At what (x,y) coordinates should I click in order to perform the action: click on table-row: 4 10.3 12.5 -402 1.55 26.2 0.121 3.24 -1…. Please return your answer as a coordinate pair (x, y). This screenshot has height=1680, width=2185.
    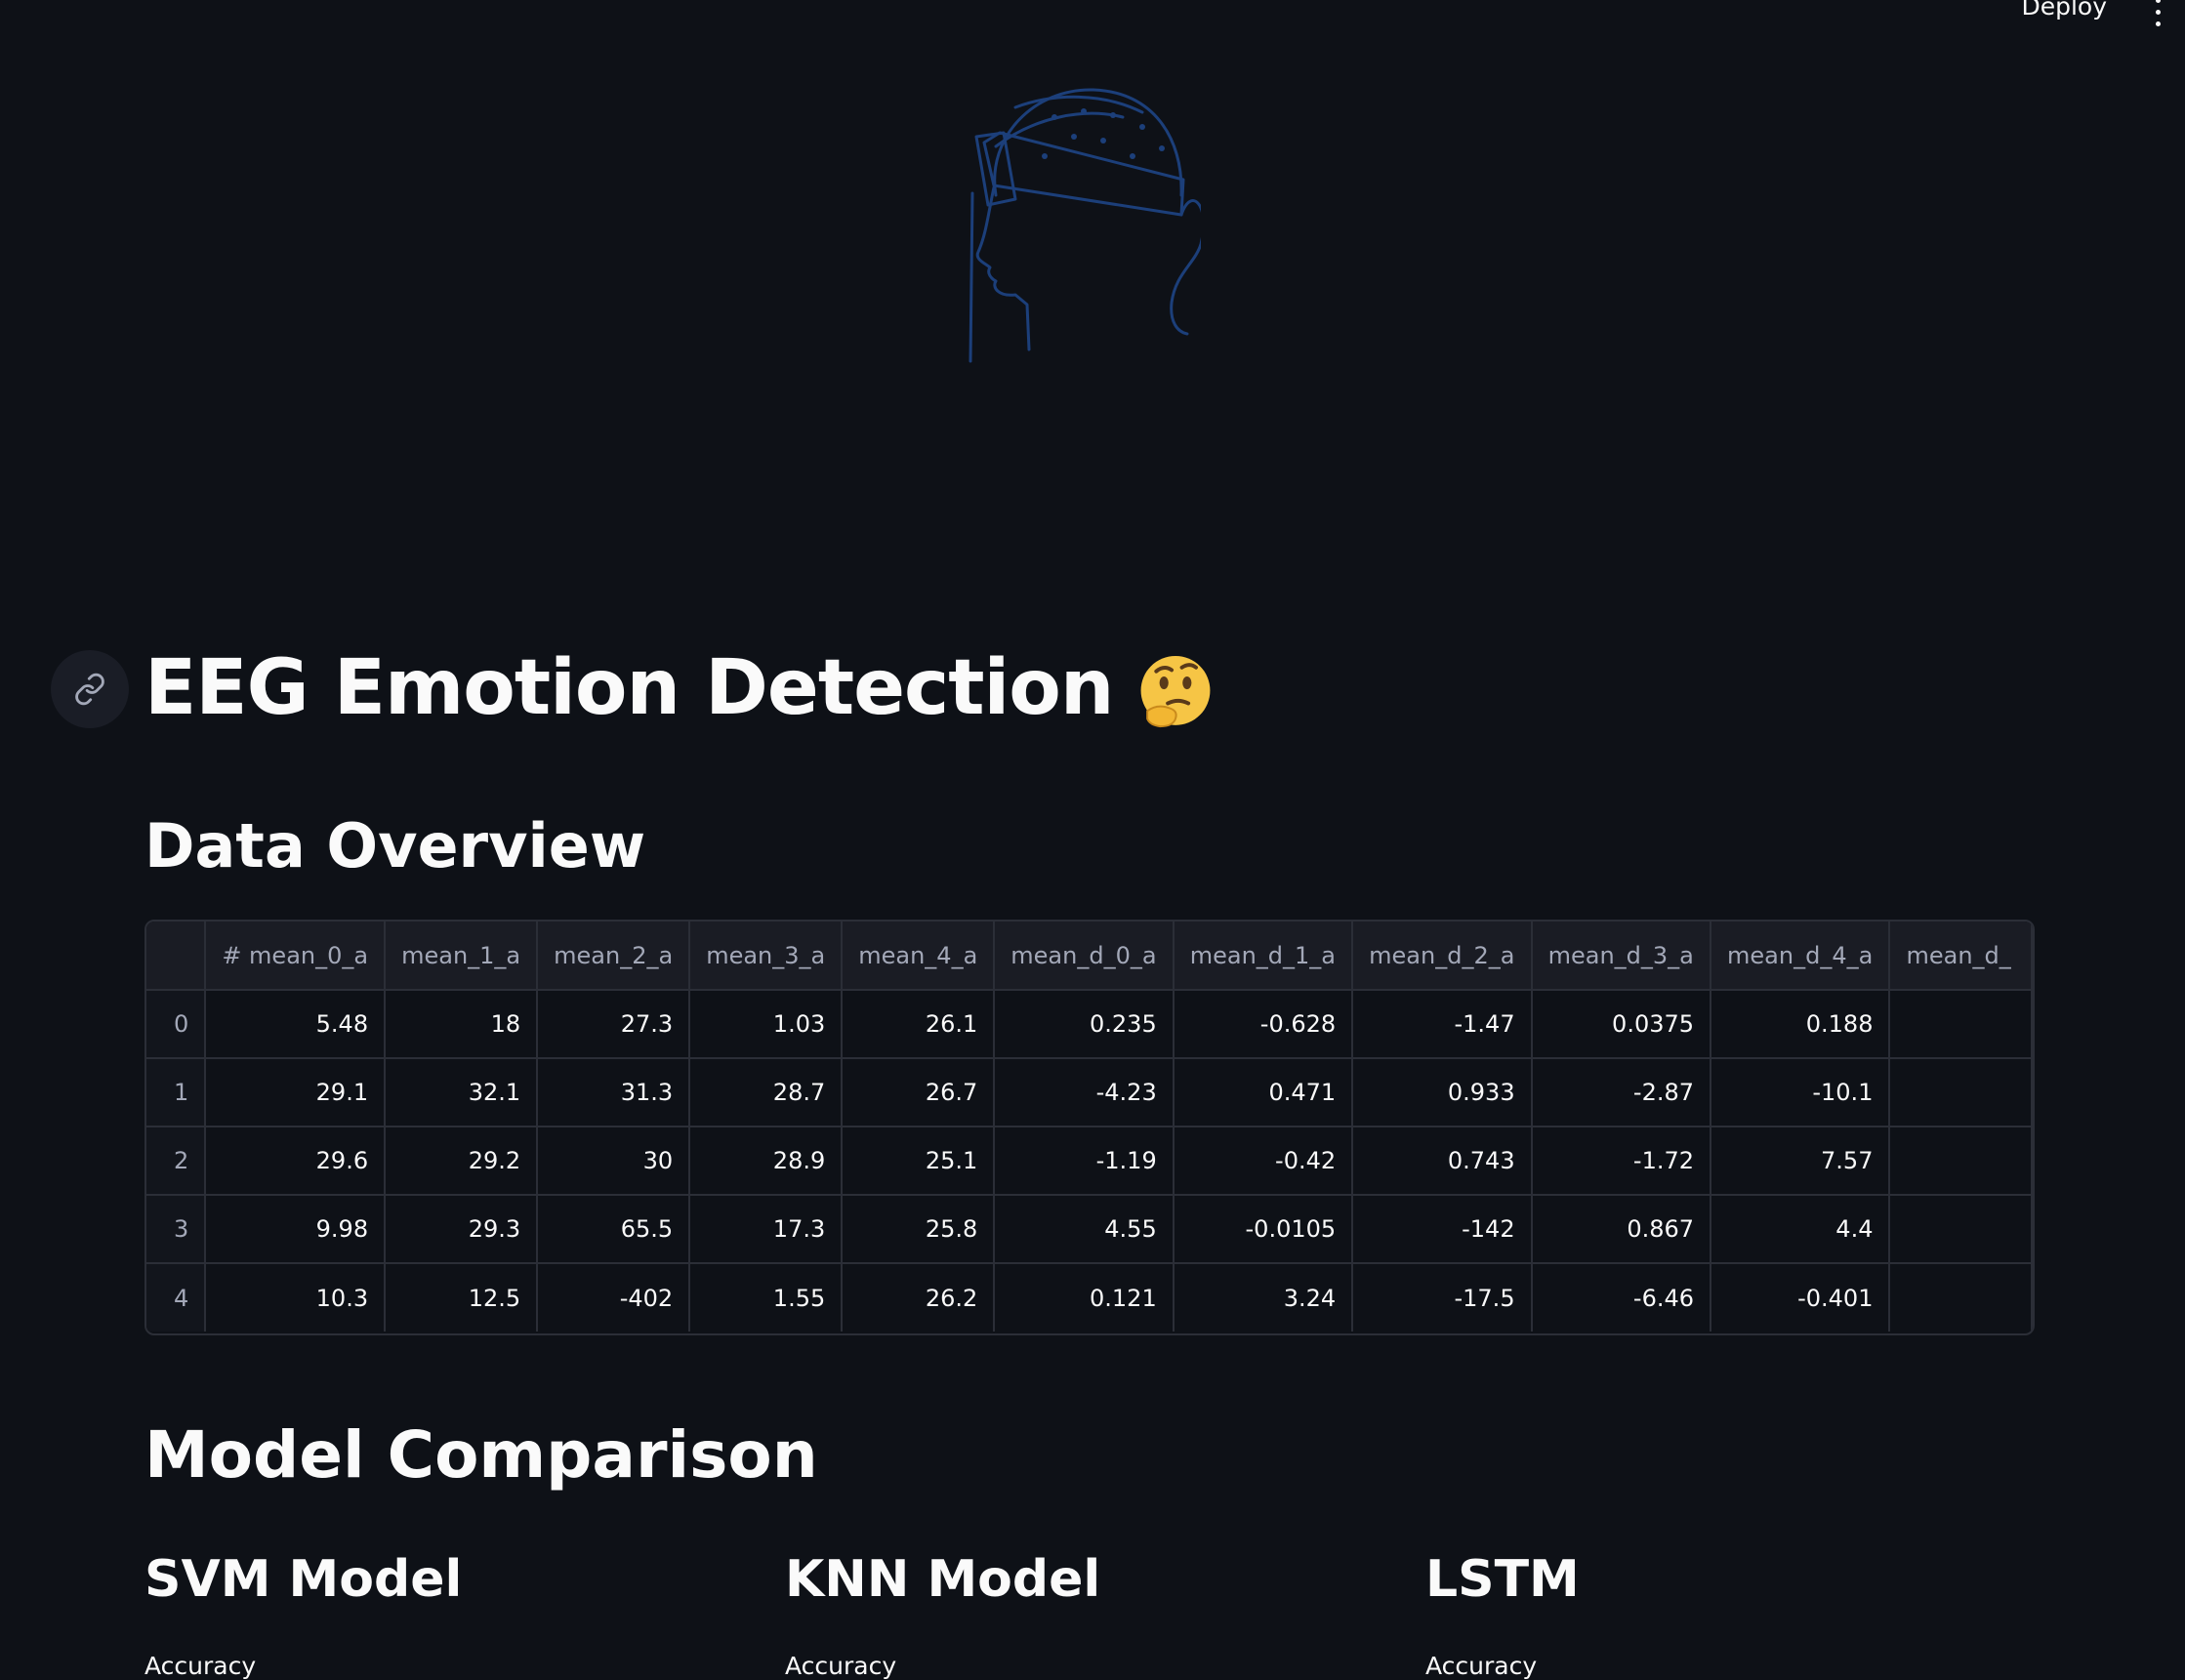
    Looking at the image, I should click on (1089, 1297).